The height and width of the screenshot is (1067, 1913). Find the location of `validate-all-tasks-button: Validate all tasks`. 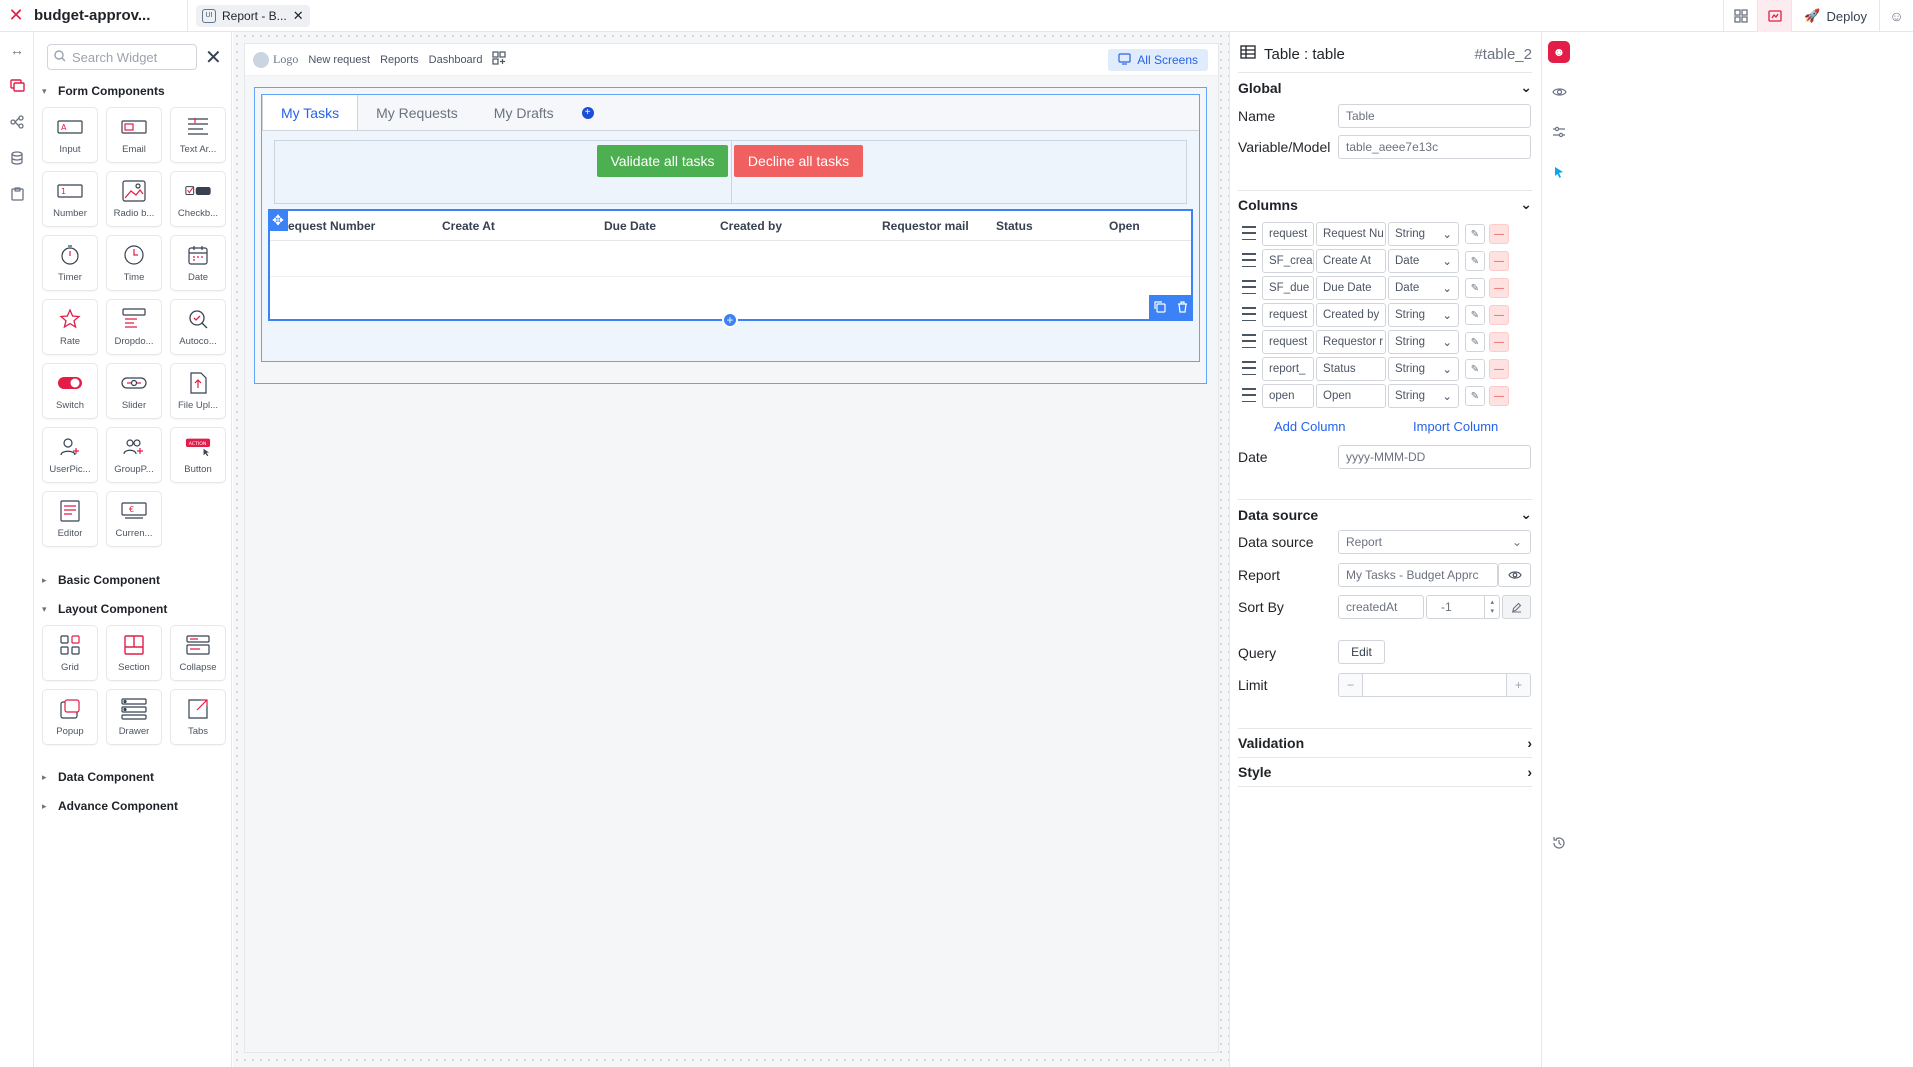

validate-all-tasks-button: Validate all tasks is located at coordinates (662, 161).